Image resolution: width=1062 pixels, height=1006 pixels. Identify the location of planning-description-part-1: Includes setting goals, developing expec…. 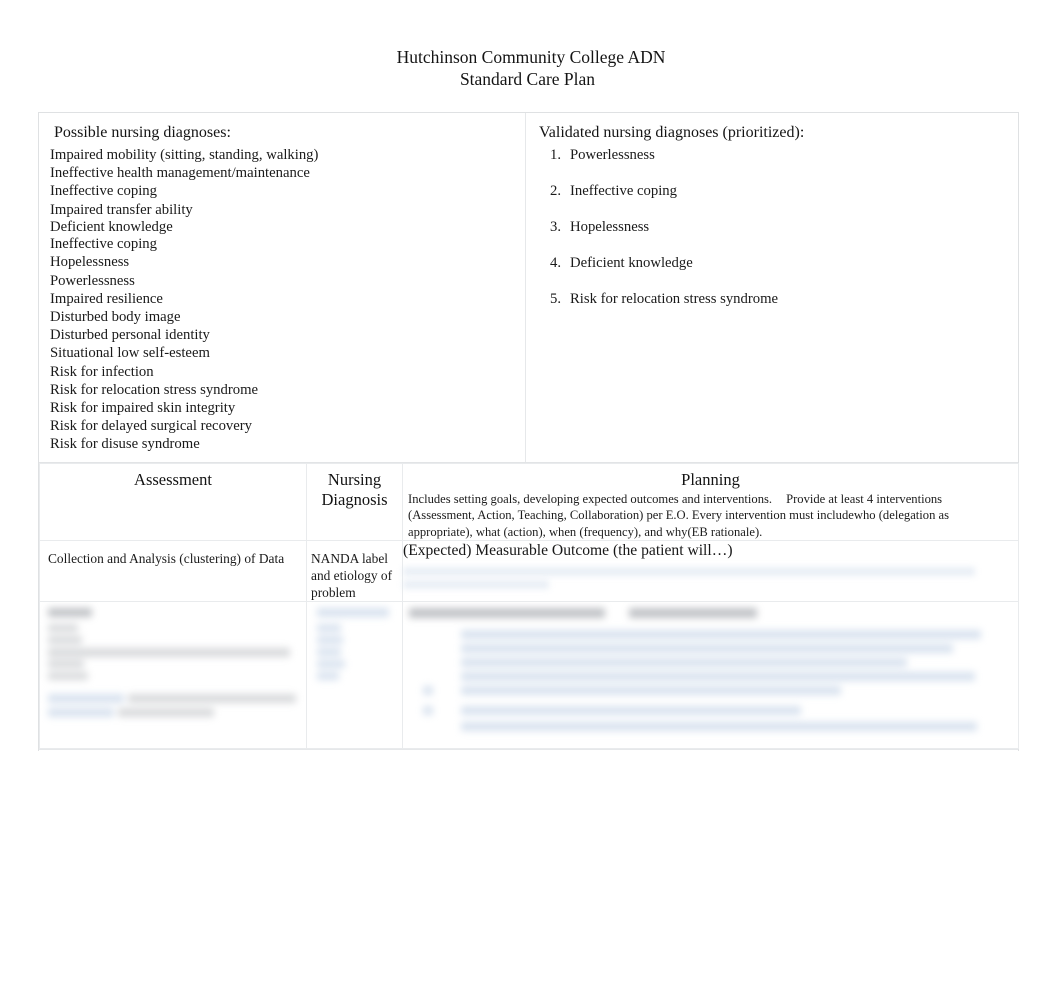
(590, 498).